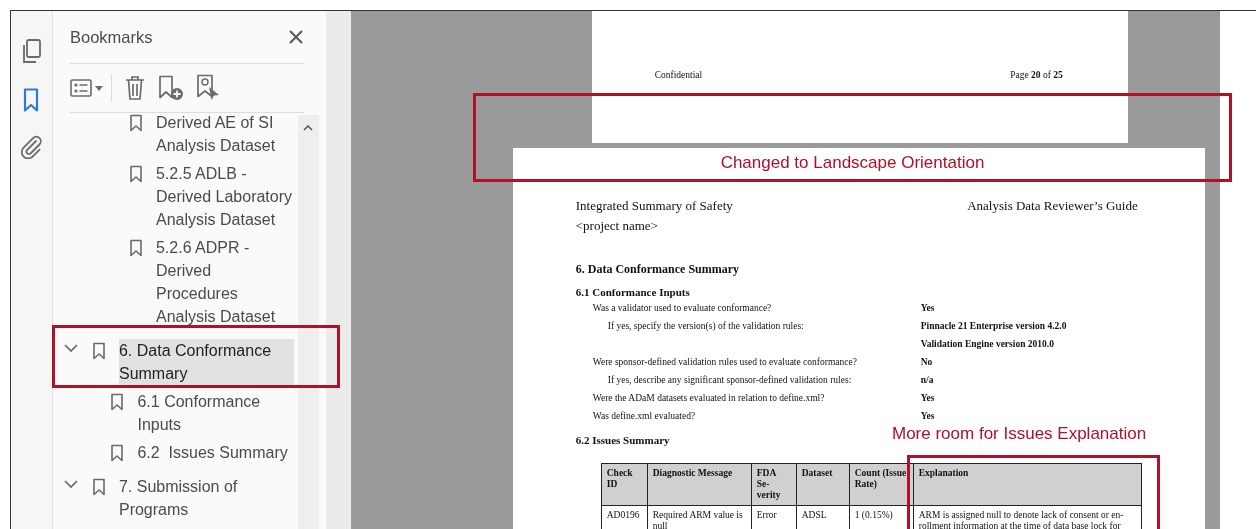  What do you see at coordinates (224, 135) in the screenshot?
I see `bookmark-item: Derived AE of SI Analysis Dataset` at bounding box center [224, 135].